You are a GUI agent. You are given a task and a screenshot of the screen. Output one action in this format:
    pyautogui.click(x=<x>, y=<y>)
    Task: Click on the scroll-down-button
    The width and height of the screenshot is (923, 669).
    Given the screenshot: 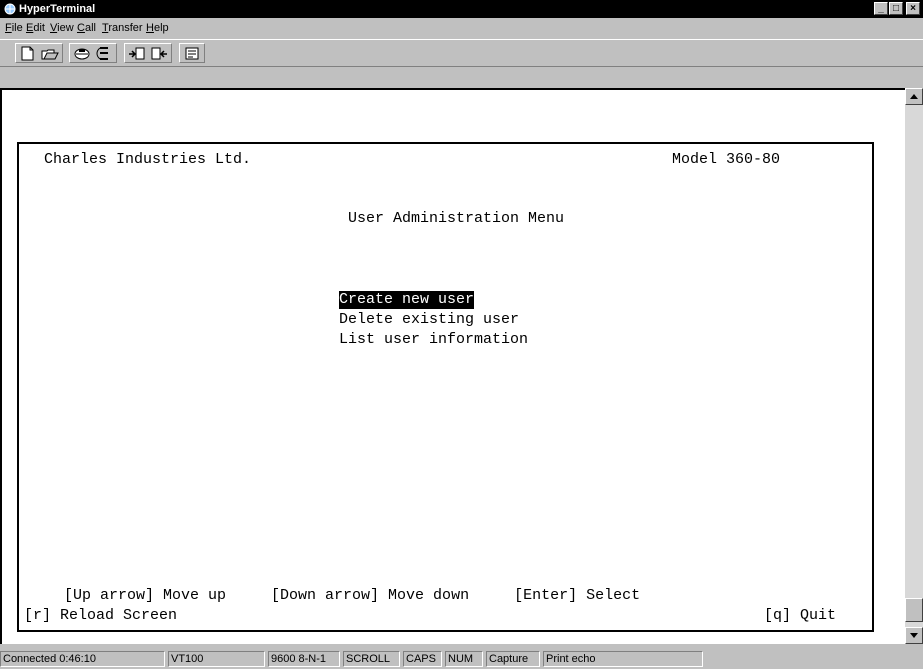 What is the action you would take?
    pyautogui.click(x=914, y=635)
    